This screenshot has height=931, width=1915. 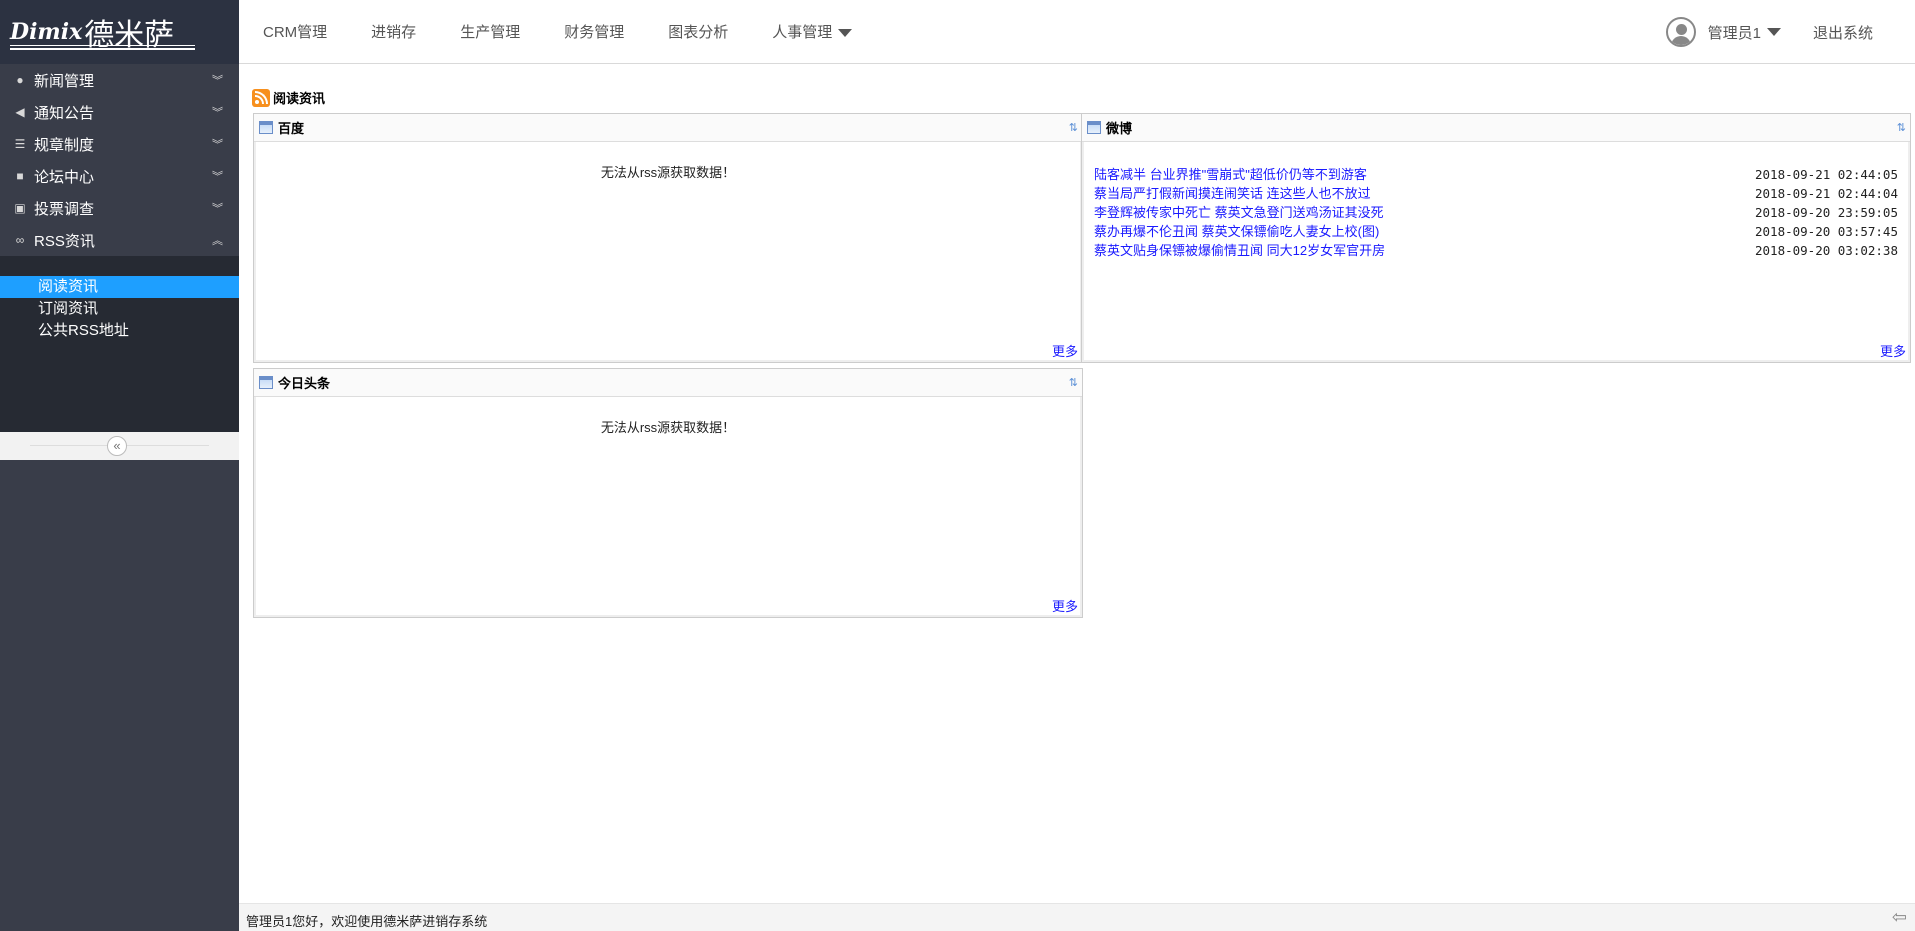 I want to click on submenu-subscribe-news: 订阅资讯, so click(x=119, y=309).